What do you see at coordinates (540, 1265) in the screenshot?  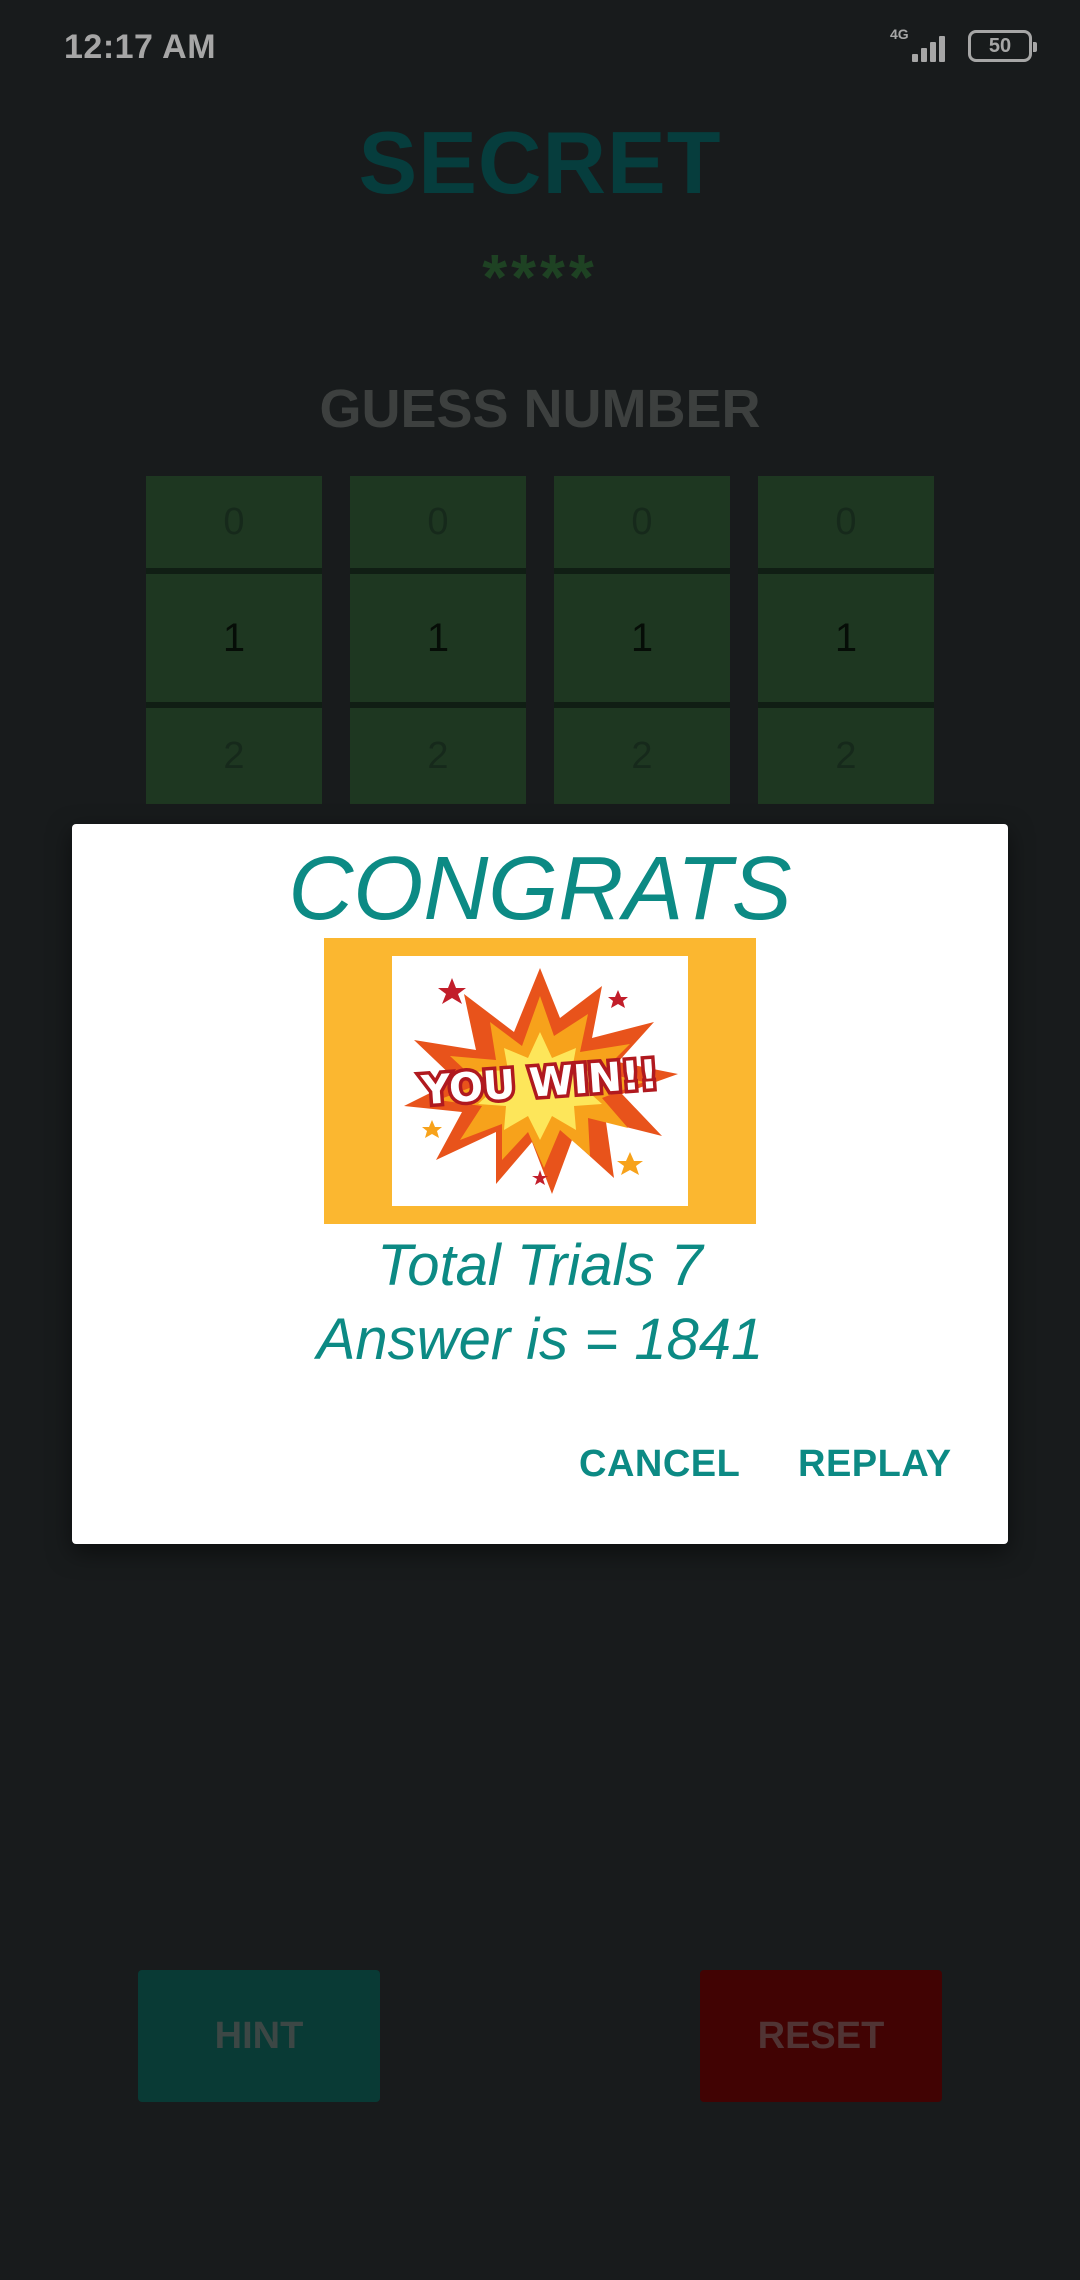 I see `total-trials-text: Total Trials 7` at bounding box center [540, 1265].